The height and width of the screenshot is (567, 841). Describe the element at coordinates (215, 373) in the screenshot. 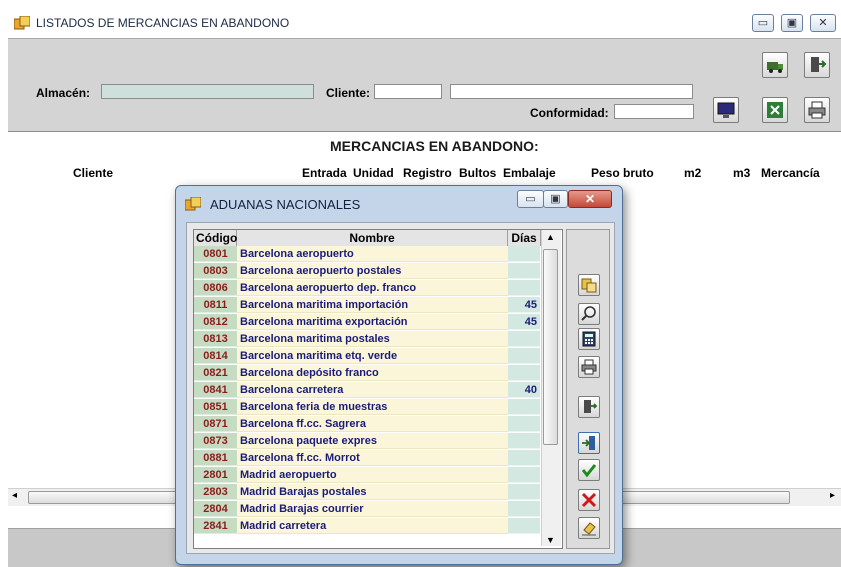

I see `row-code: 0821` at that location.